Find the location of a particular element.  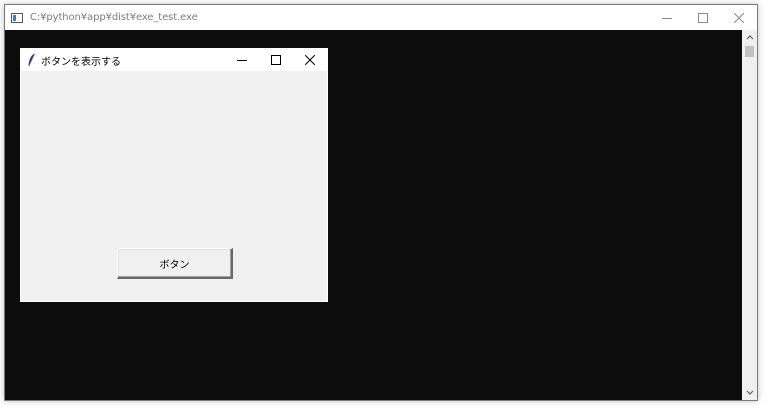

chevron-down-icon is located at coordinates (749, 392).